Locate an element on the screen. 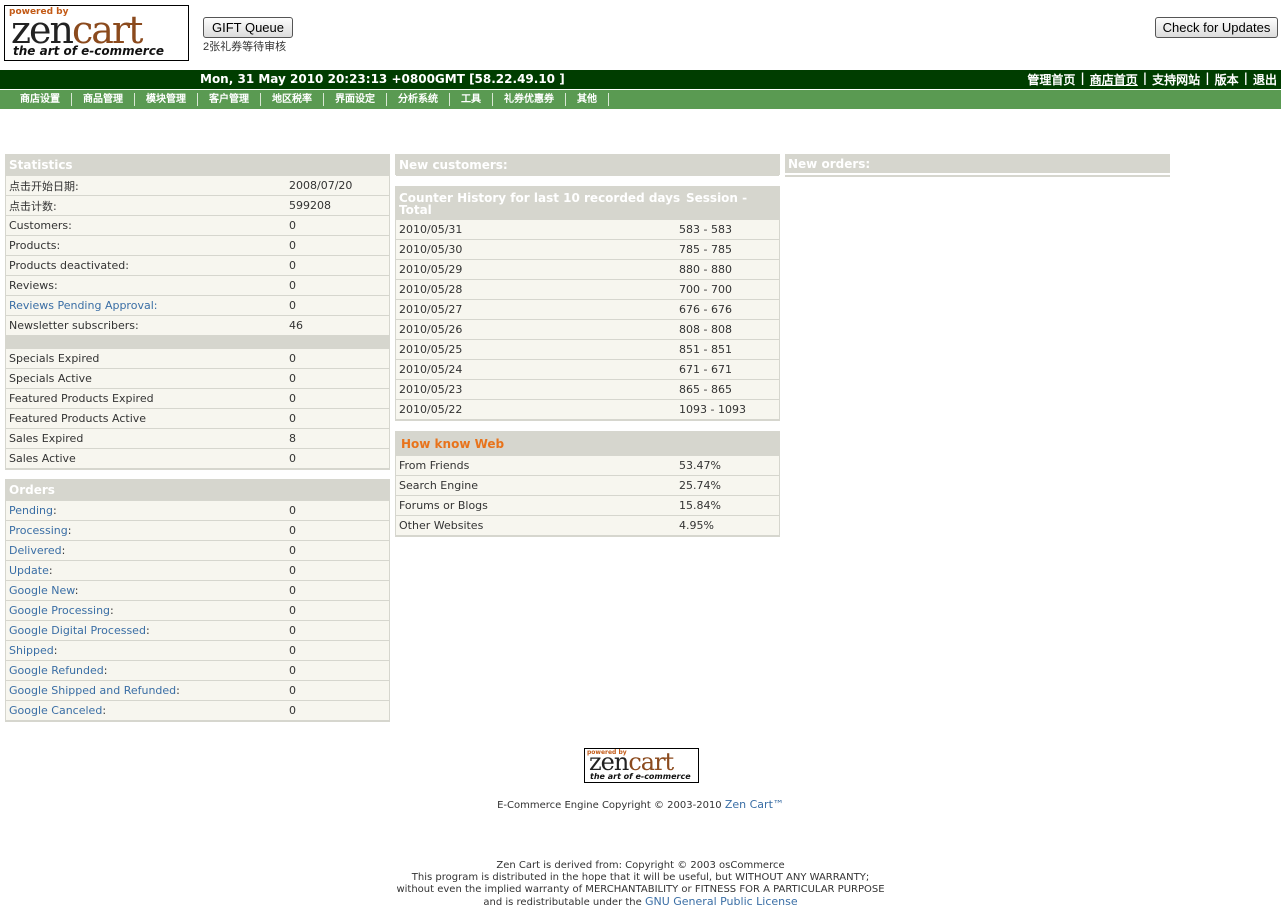 The width and height of the screenshot is (1281, 908). new-orders-panel: New orders: is located at coordinates (977, 165).